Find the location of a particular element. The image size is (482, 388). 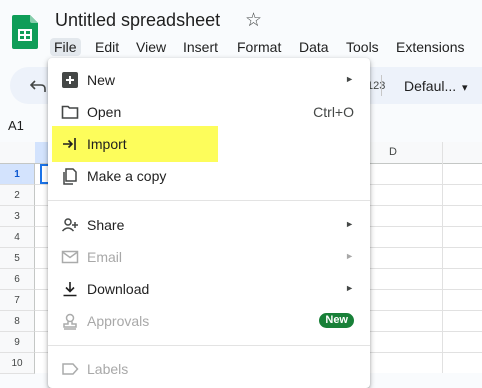

menu-extensions: Extensions is located at coordinates (430, 47).